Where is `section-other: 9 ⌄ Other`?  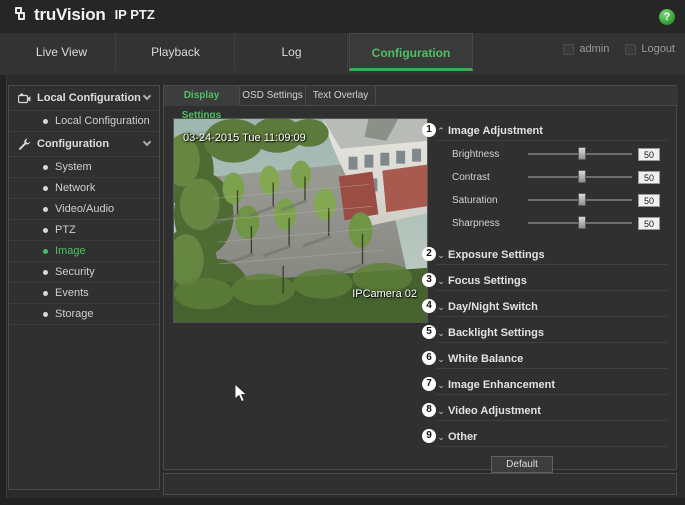 section-other: 9 ⌄ Other is located at coordinates (545, 437).